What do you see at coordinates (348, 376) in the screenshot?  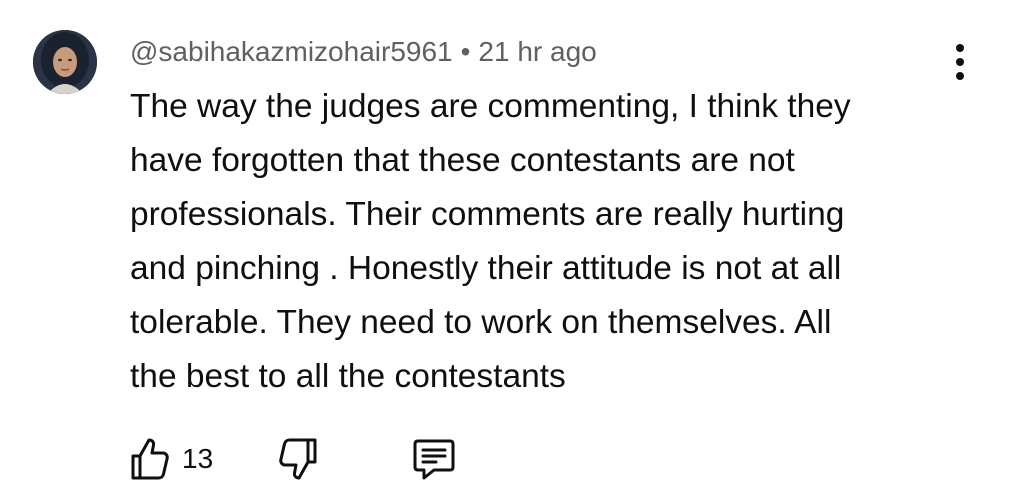 I see `comment-text-line: the best to all the contestants` at bounding box center [348, 376].